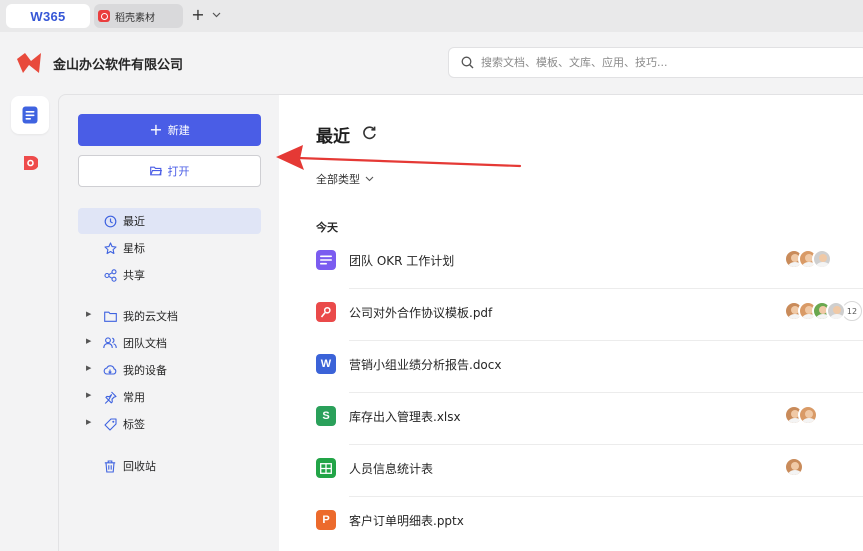 This screenshot has width=863, height=551. I want to click on chevron-down-icon, so click(369, 179).